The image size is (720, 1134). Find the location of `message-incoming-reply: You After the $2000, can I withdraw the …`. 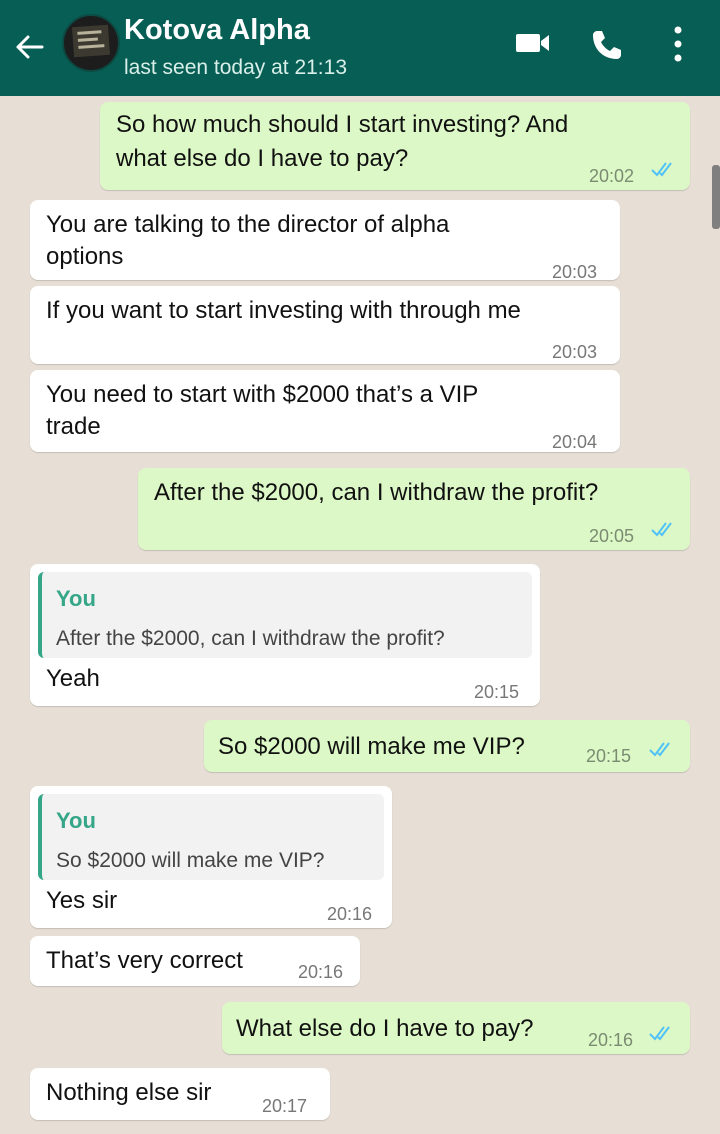

message-incoming-reply: You After the $2000, can I withdraw the … is located at coordinates (285, 635).